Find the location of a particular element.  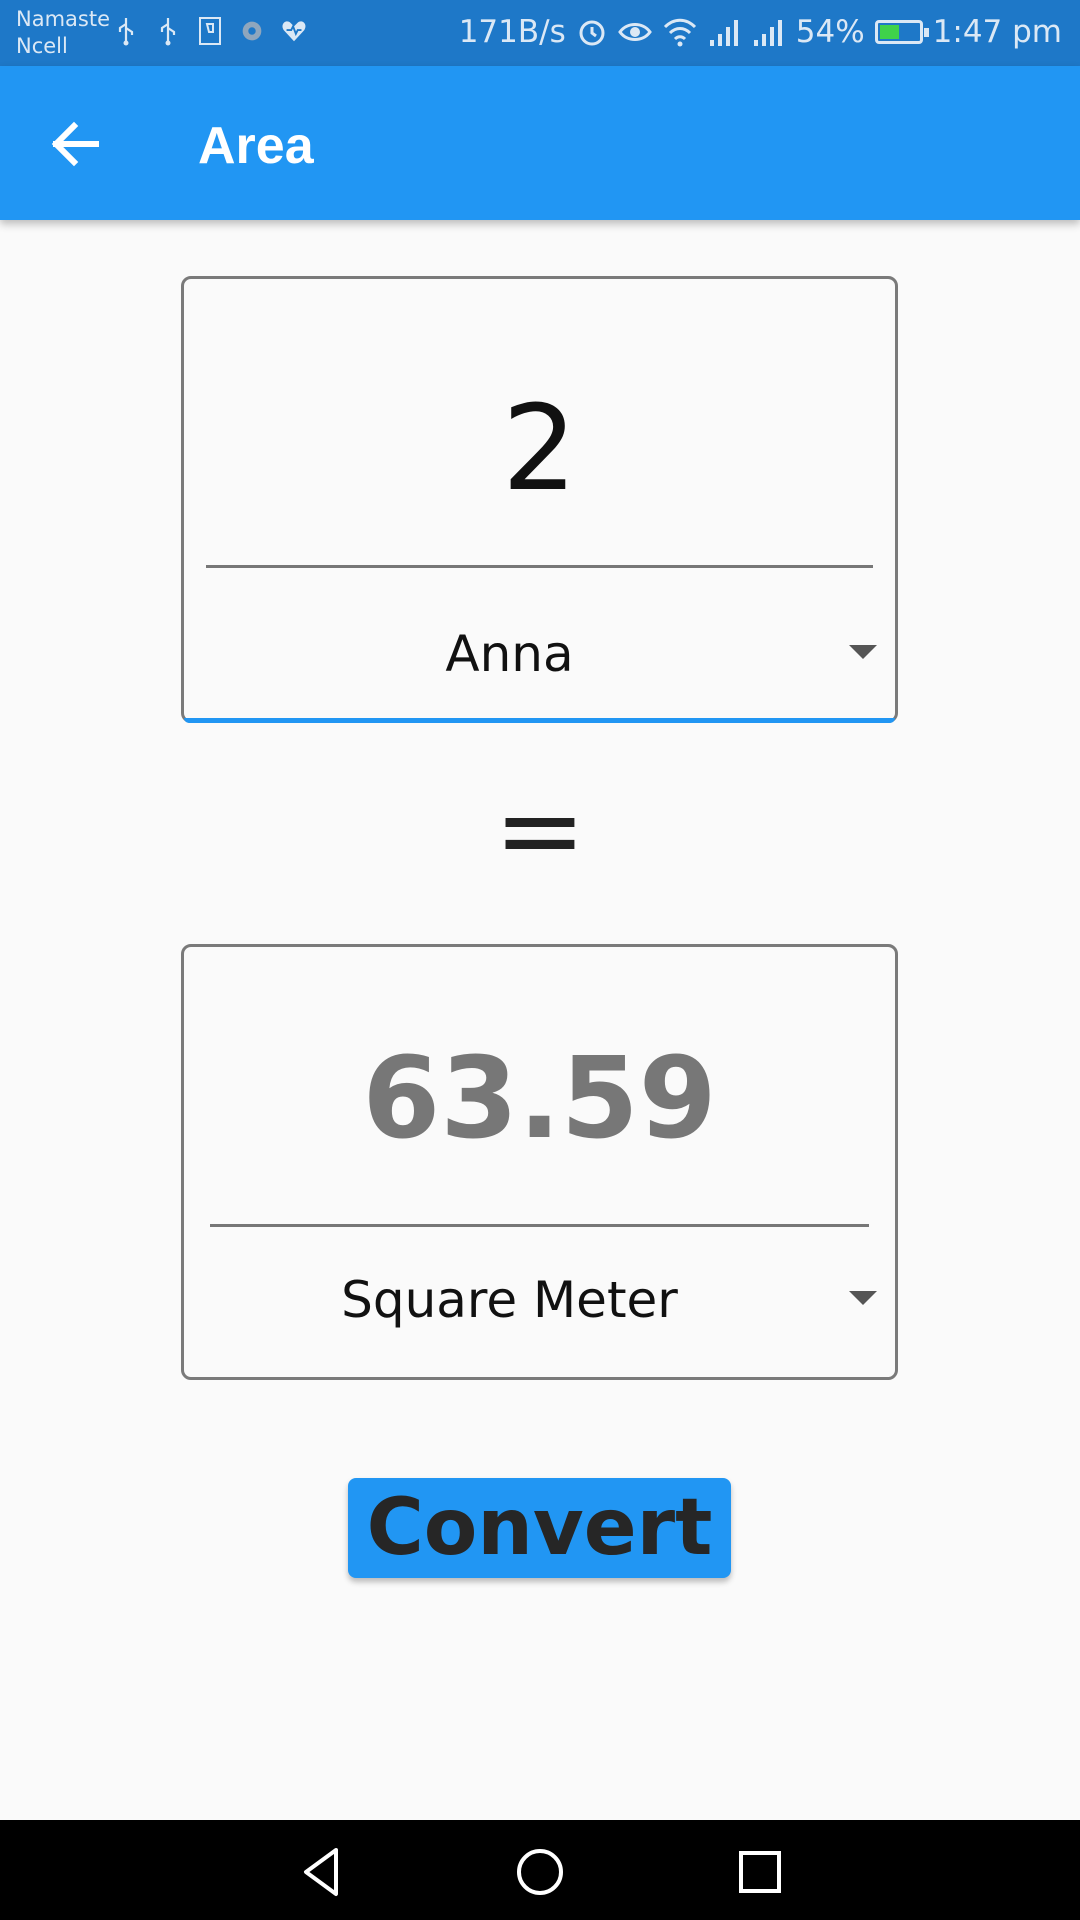

page-title: Area is located at coordinates (256, 146).